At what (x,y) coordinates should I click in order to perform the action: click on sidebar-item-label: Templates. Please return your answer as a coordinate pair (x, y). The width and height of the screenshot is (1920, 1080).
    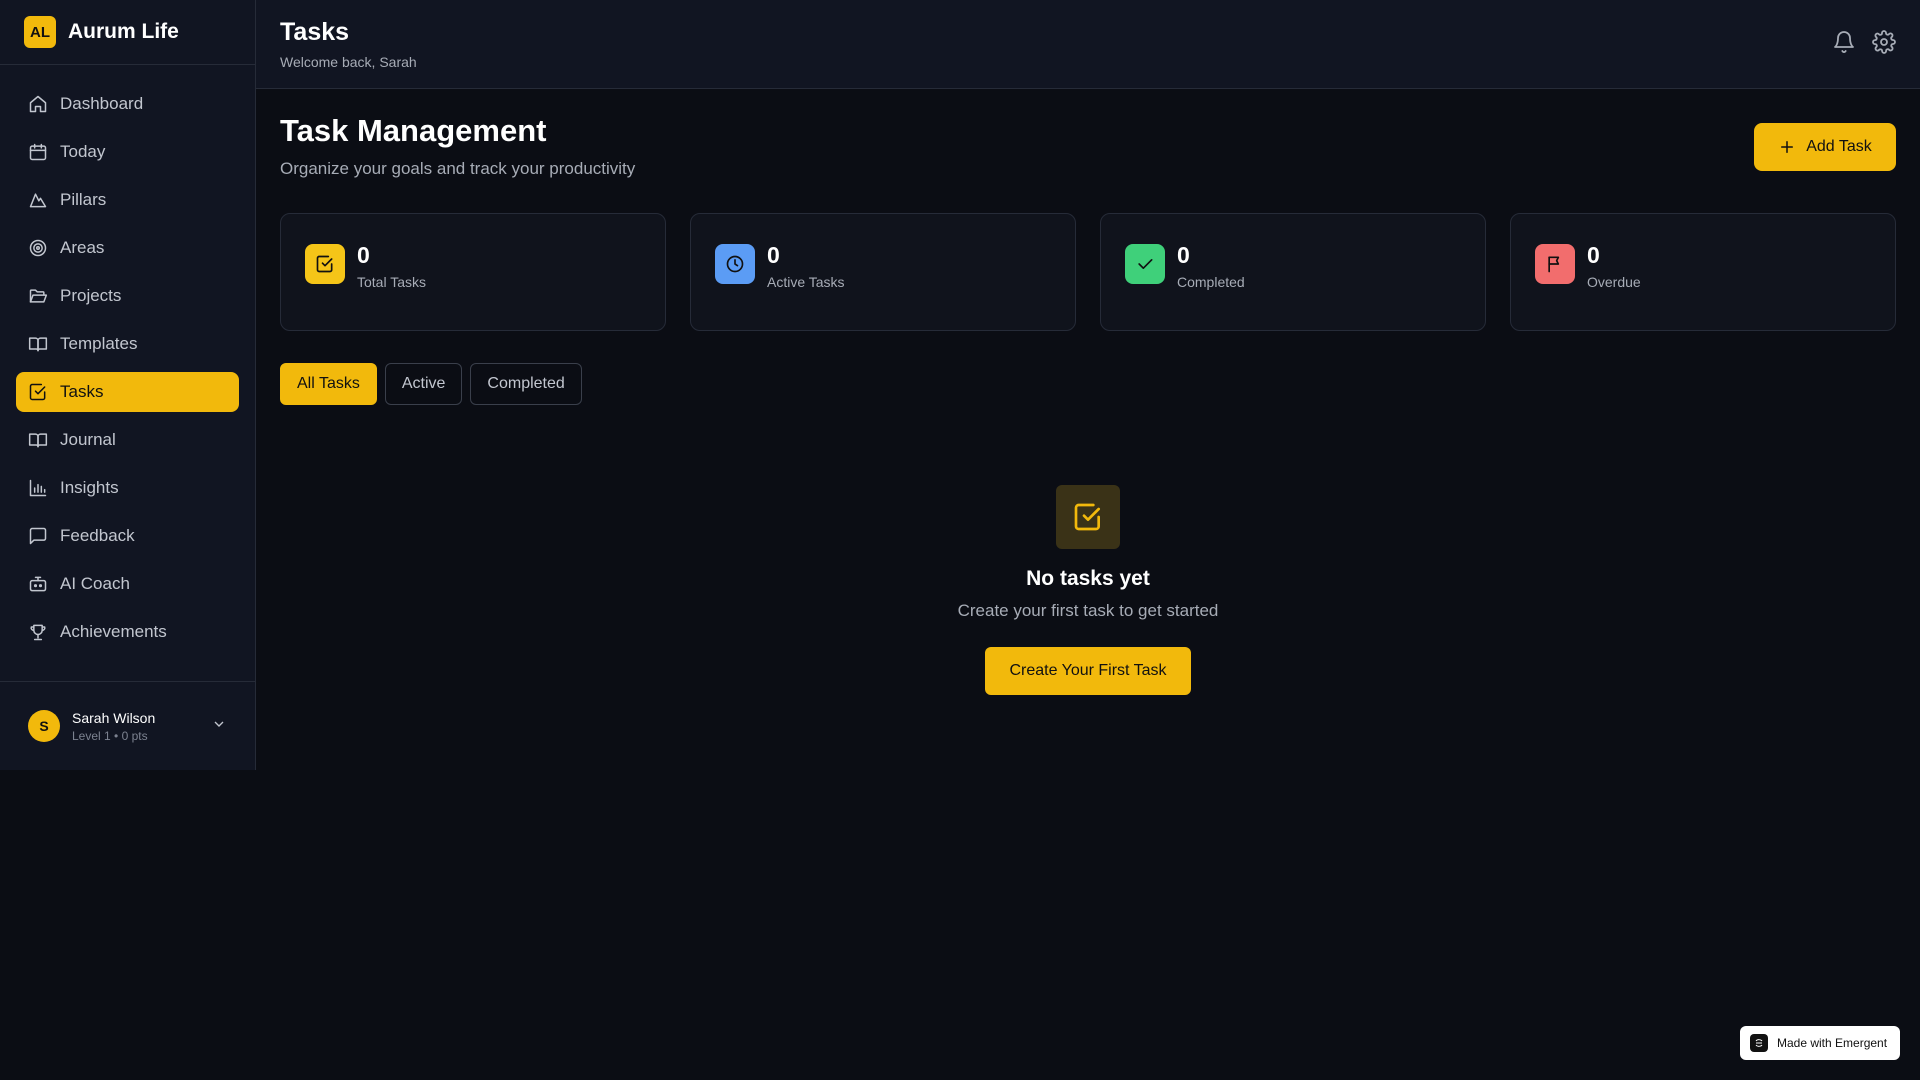
    Looking at the image, I should click on (99, 343).